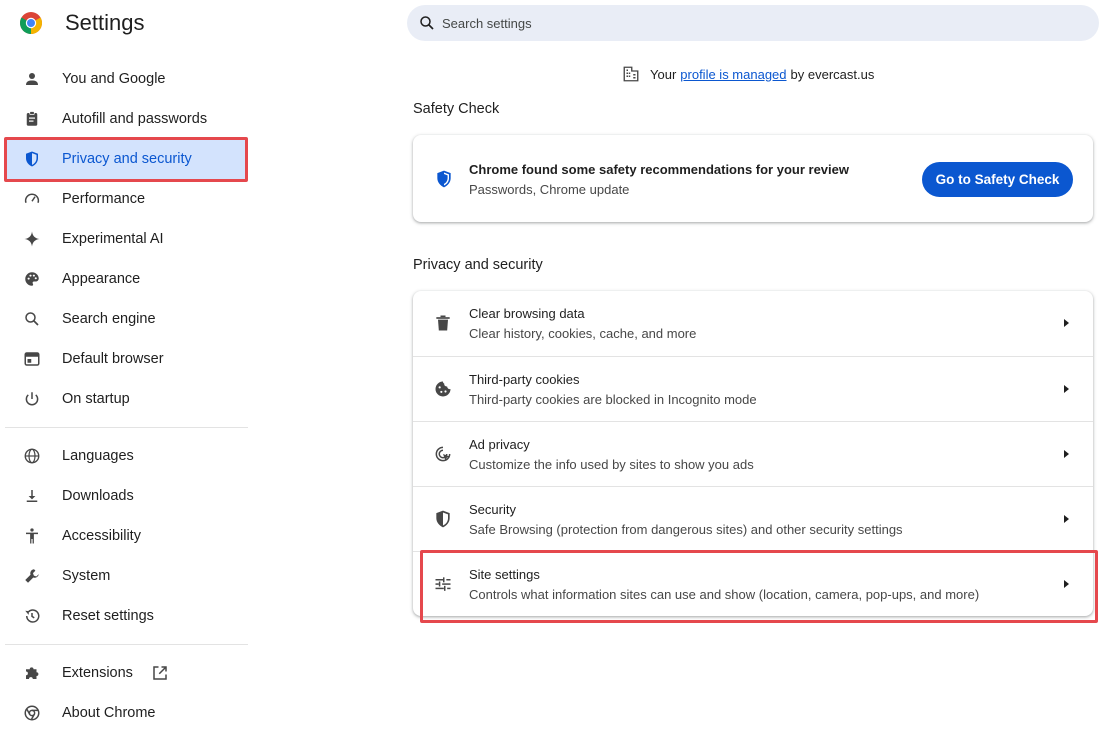 The width and height of the screenshot is (1120, 751). I want to click on sidebar-item-extensions: Extensions, so click(124, 673).